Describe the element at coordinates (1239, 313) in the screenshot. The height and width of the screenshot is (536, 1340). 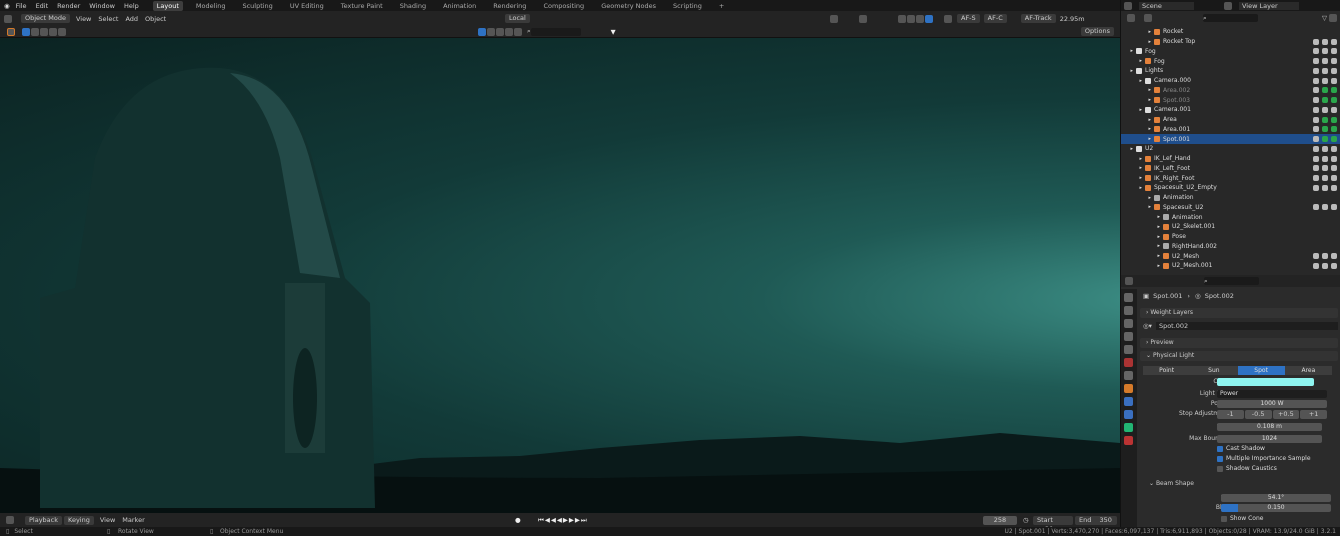
I see `weight-layers-panel: › Weight Layers` at that location.